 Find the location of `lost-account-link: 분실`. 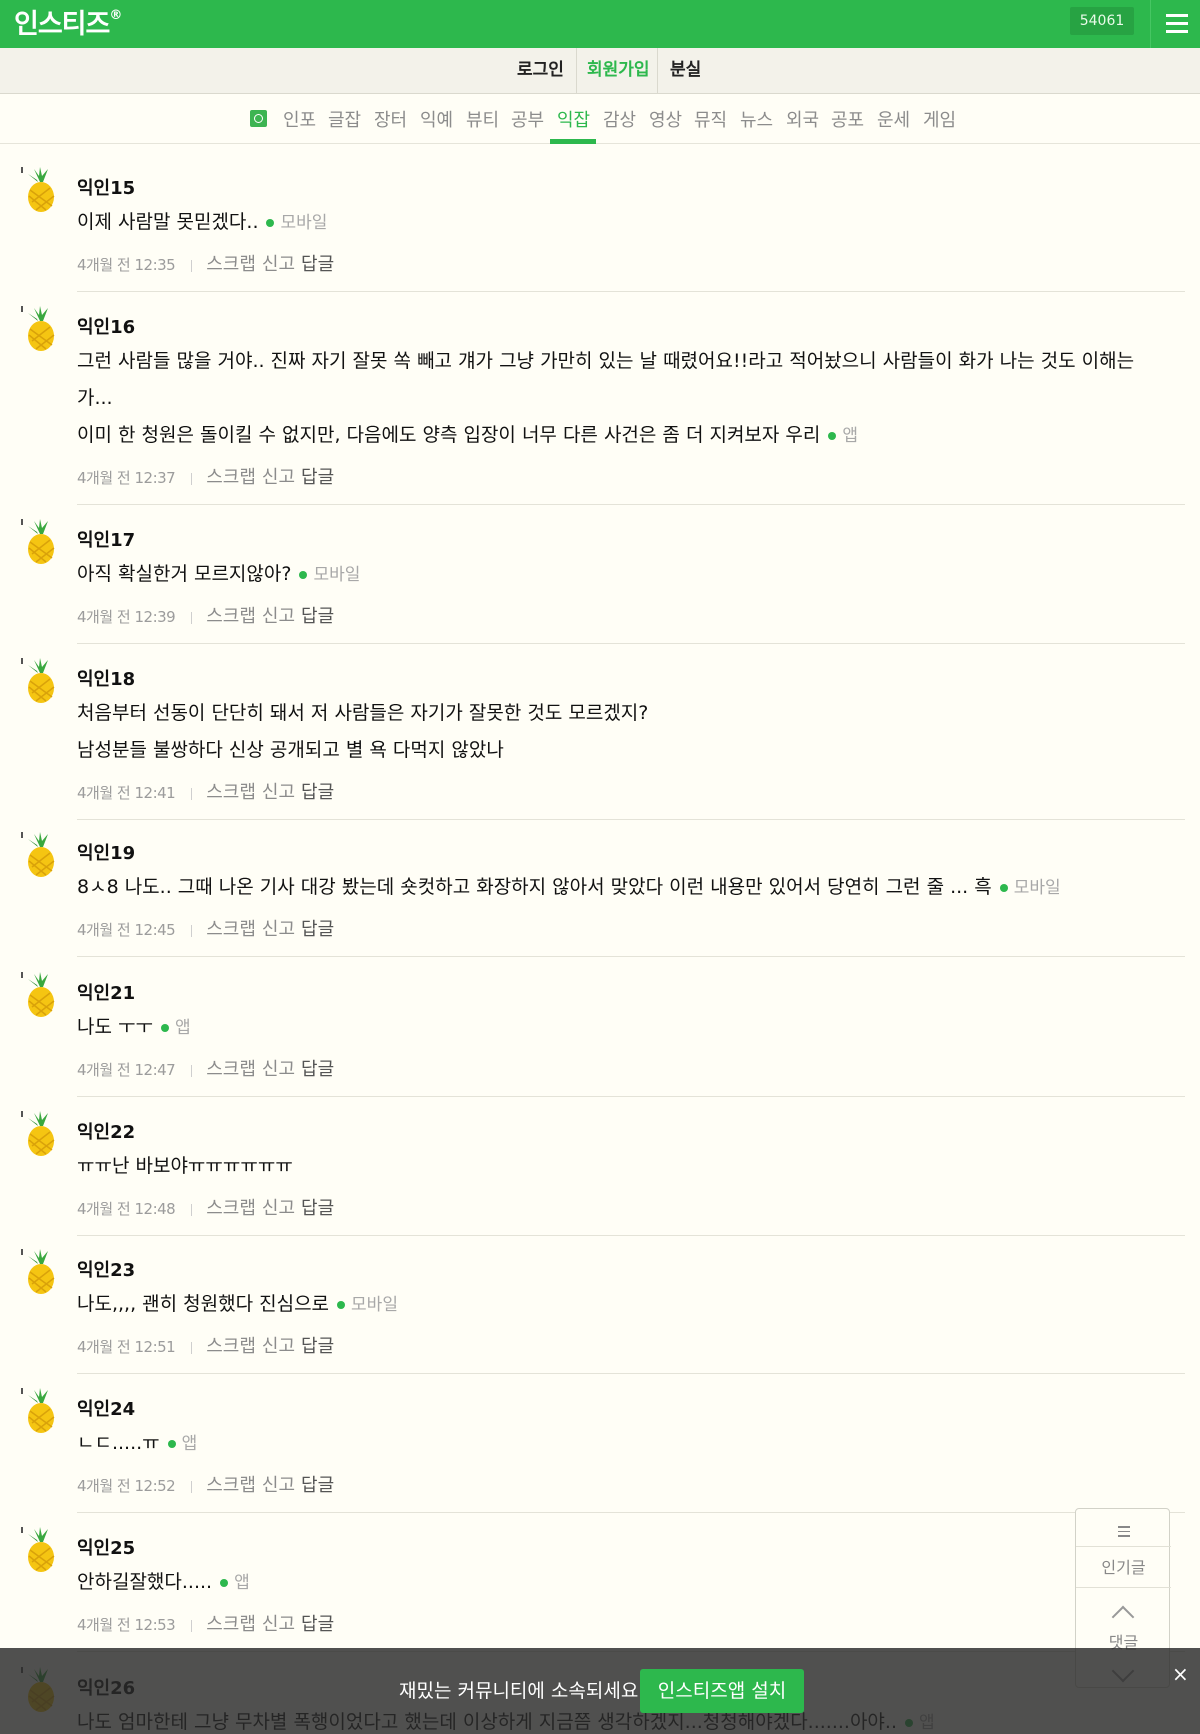

lost-account-link: 분실 is located at coordinates (685, 71).